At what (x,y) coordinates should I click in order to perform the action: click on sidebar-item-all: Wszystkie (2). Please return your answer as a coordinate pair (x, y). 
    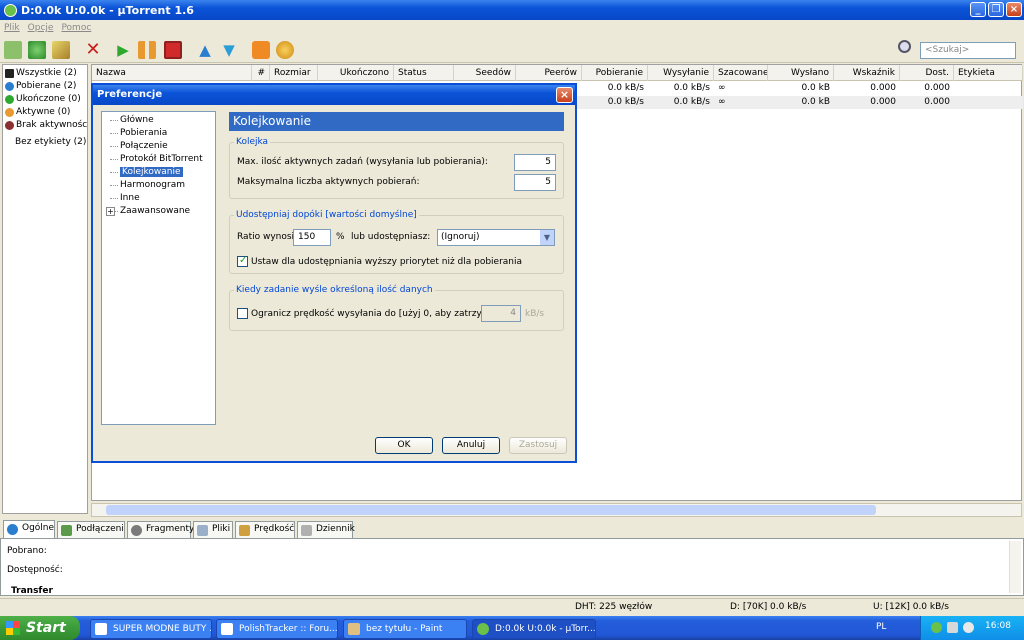
    Looking at the image, I should click on (45, 73).